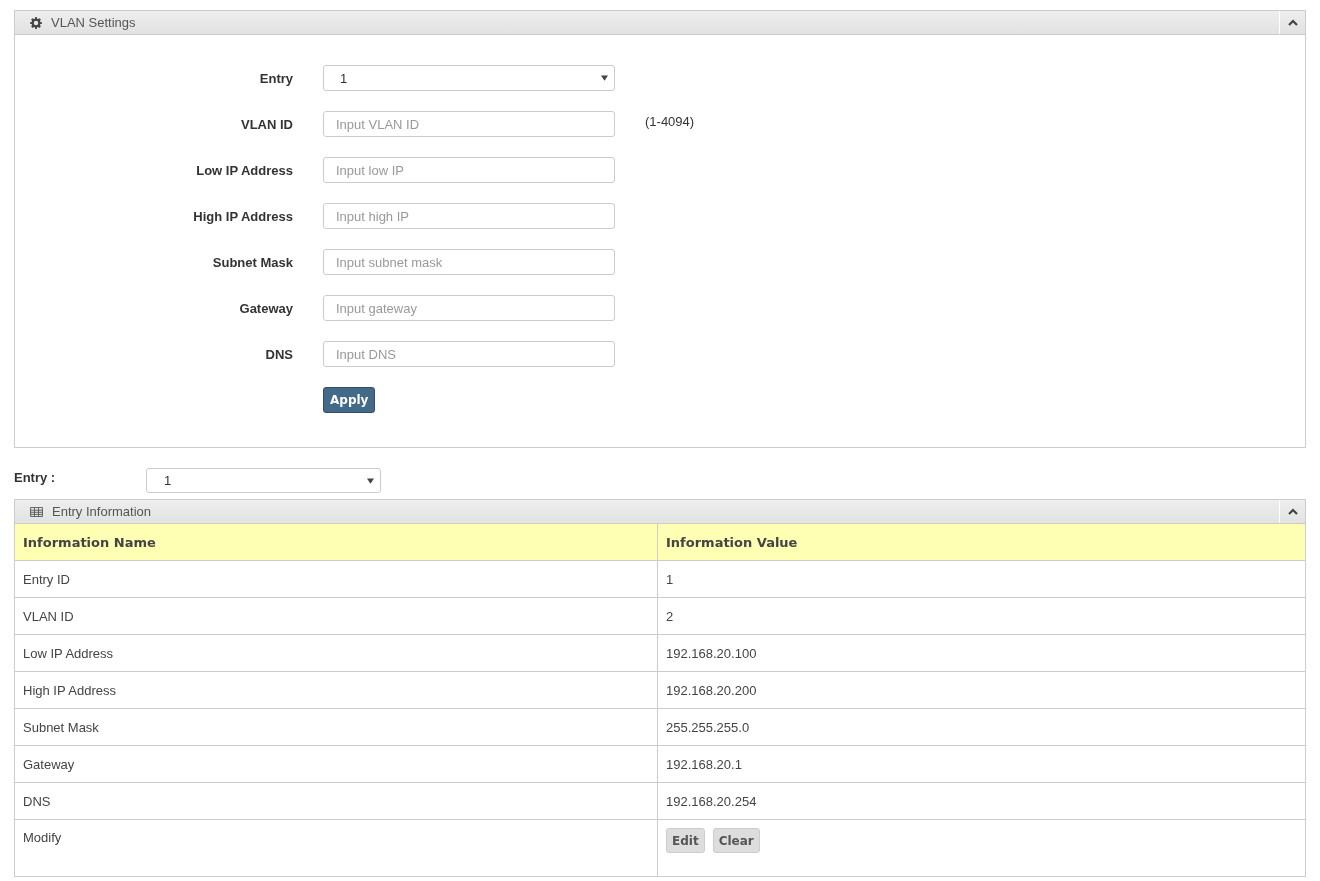 The image size is (1320, 881). I want to click on table-cell: 2, so click(981, 616).